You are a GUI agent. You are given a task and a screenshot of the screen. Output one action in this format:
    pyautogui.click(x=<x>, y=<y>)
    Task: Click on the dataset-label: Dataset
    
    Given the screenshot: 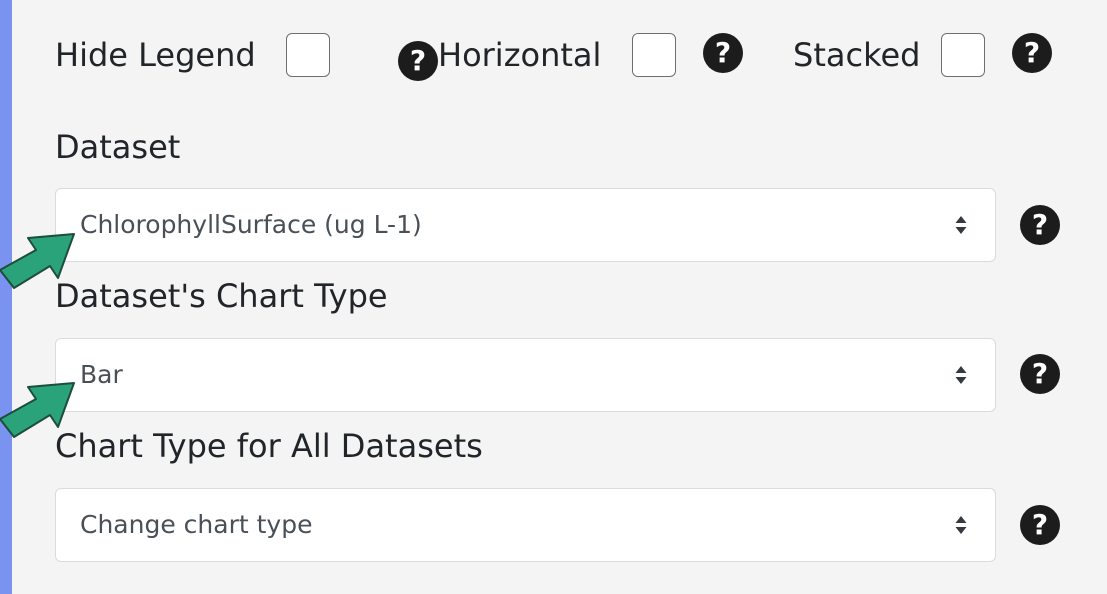 What is the action you would take?
    pyautogui.click(x=118, y=147)
    